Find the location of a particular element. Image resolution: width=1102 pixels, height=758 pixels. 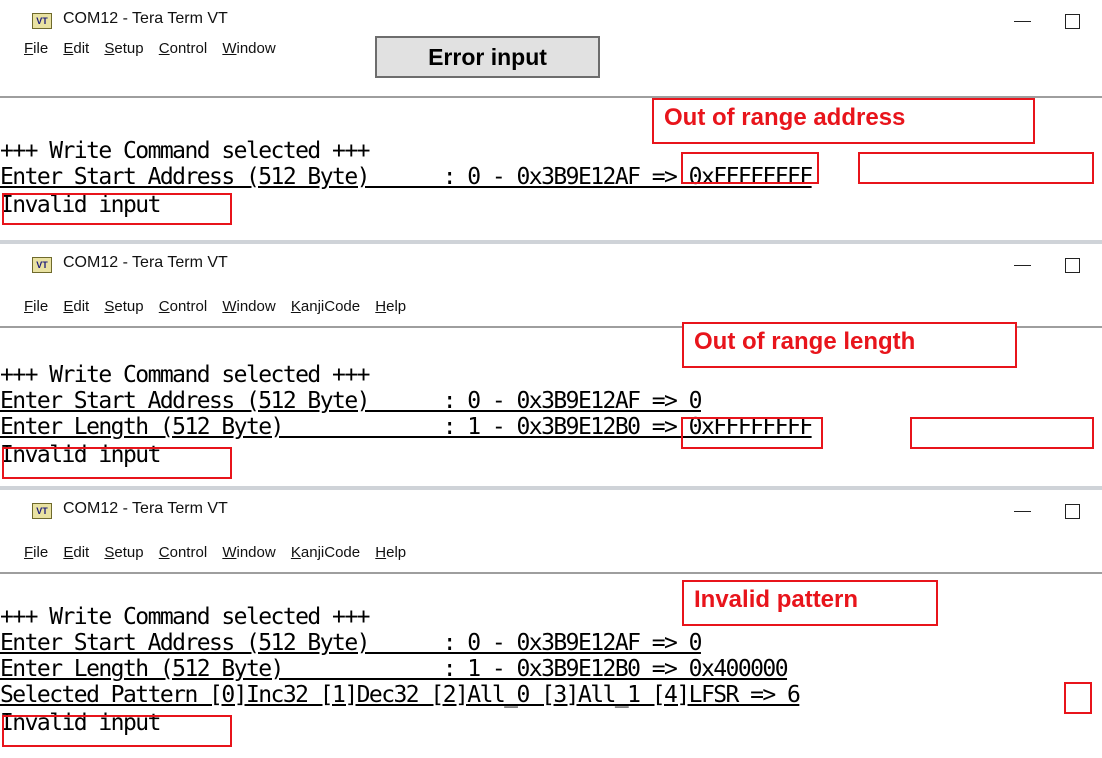

callout-out-of-range-length: Out of range length is located at coordinates (849, 345).